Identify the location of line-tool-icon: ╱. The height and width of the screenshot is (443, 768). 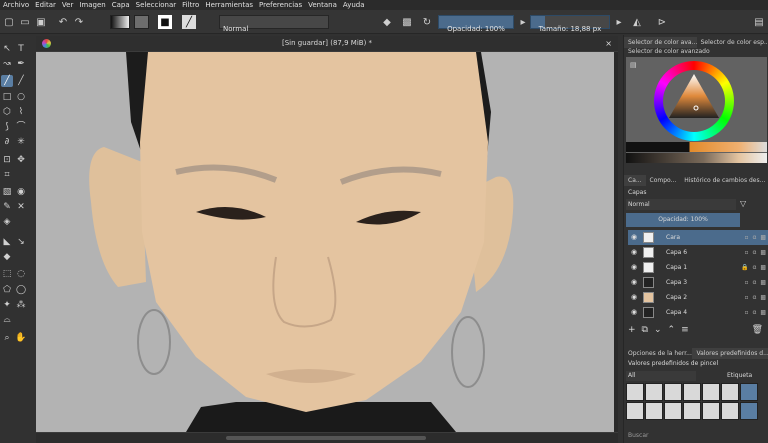
(21, 81).